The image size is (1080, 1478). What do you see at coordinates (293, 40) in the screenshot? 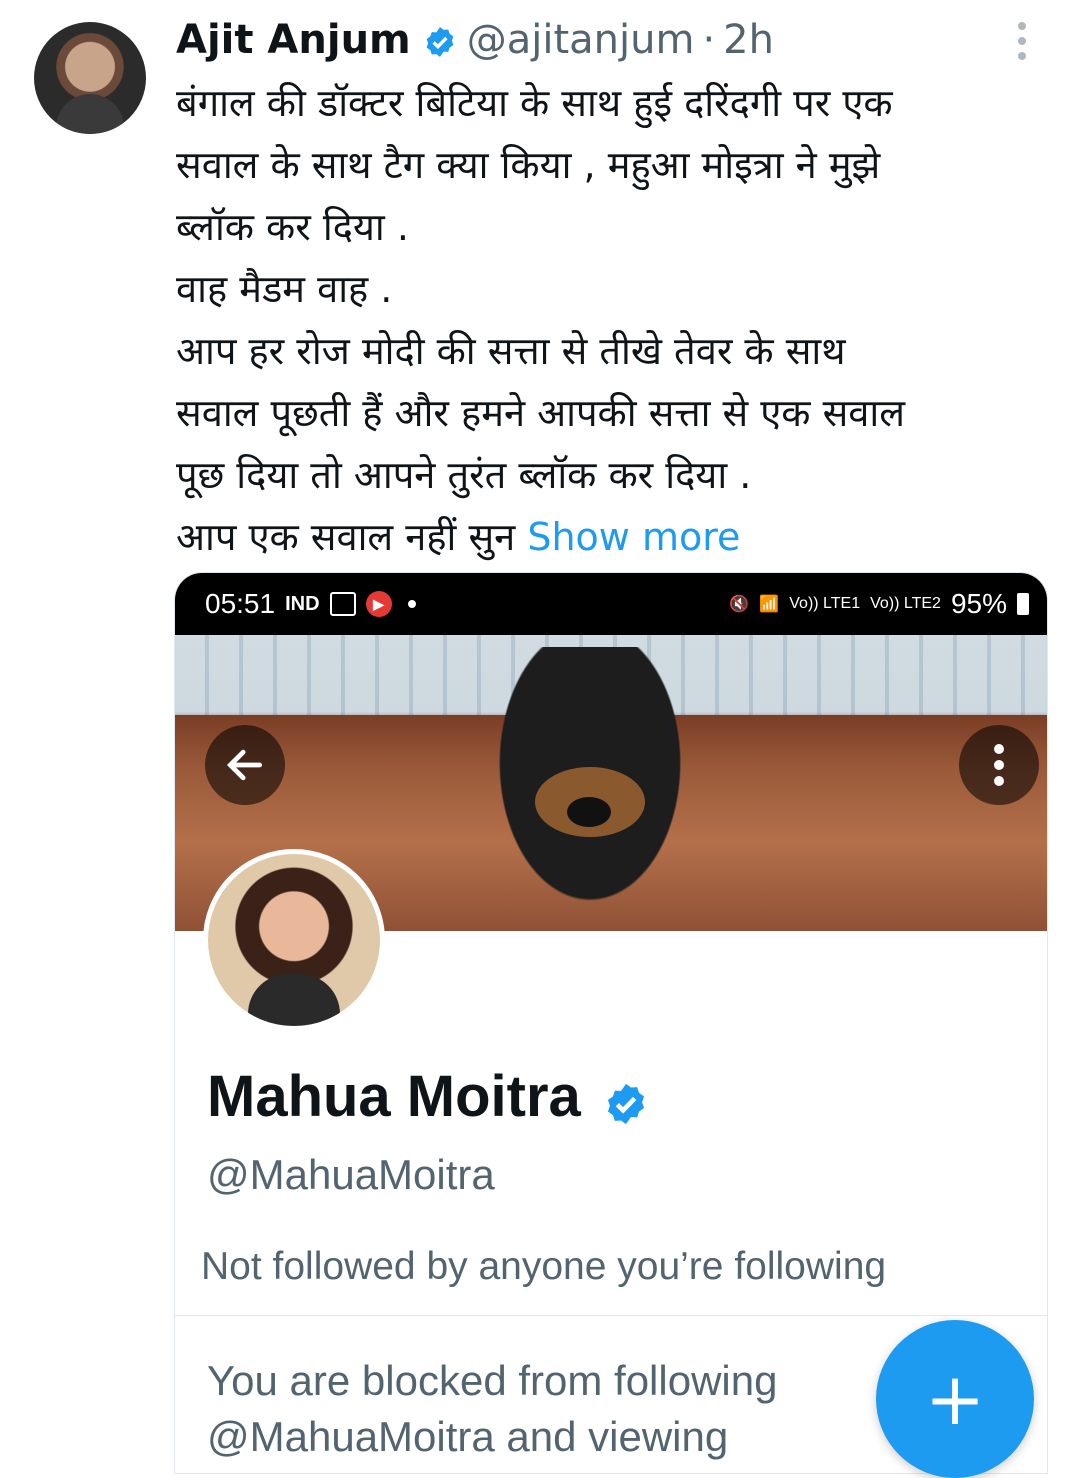
I see `author-name: Ajit Anjum` at bounding box center [293, 40].